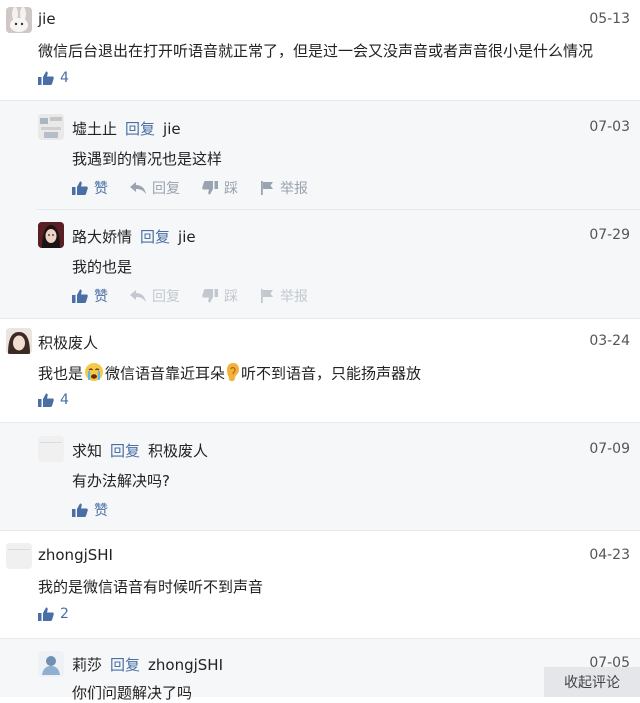 This screenshot has height=703, width=640. I want to click on comment-date: 04-23, so click(609, 555).